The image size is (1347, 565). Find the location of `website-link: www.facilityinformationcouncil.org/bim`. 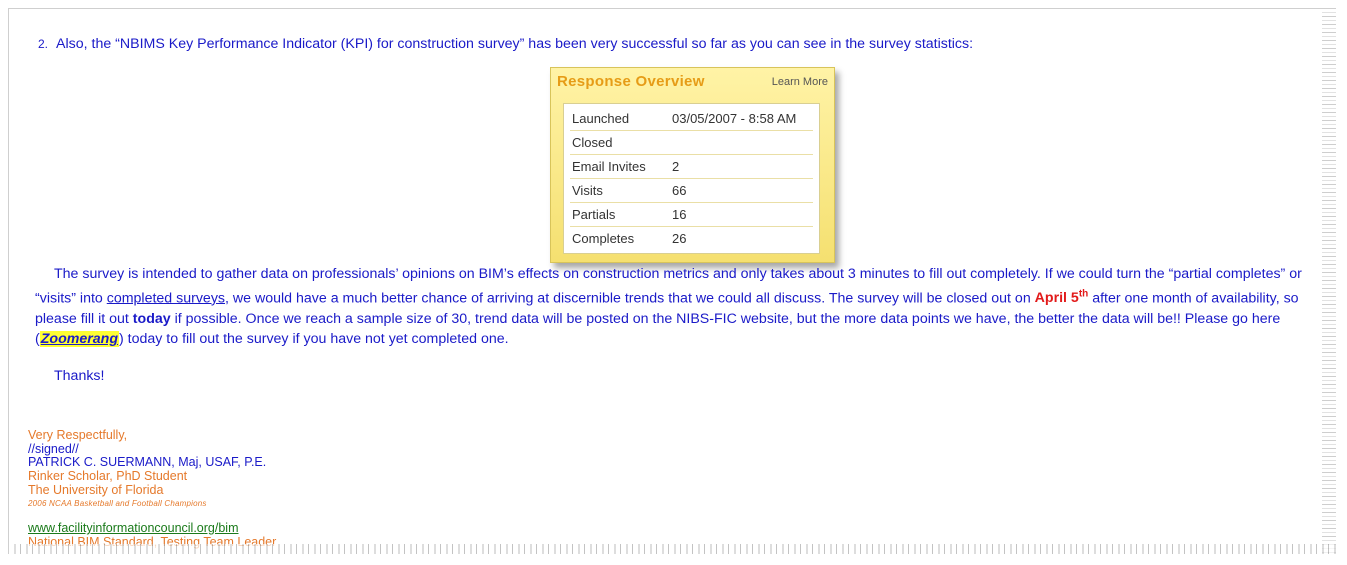

website-link: www.facilityinformationcouncil.org/bim is located at coordinates (133, 528).